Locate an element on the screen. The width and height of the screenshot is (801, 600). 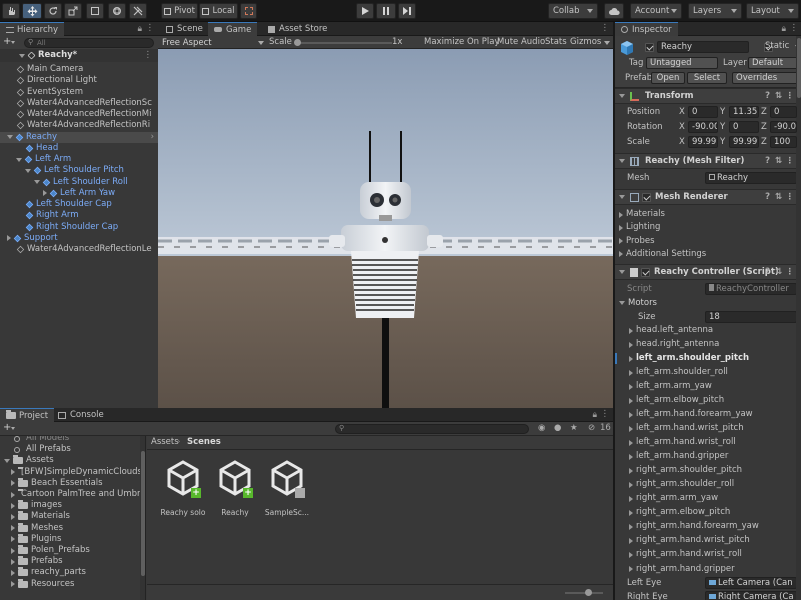
tab-scene: Scene is located at coordinates (184, 29).